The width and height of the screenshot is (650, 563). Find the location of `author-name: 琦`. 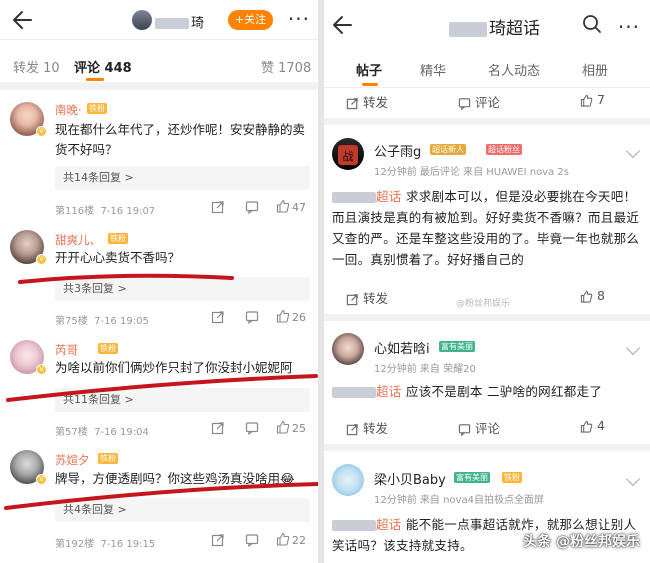

author-name: 琦 is located at coordinates (179, 21).